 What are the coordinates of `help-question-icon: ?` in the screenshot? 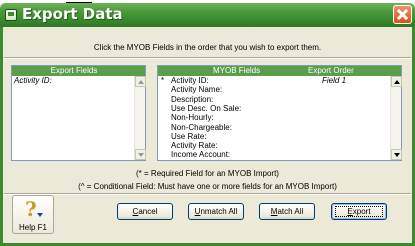 It's located at (31, 209).